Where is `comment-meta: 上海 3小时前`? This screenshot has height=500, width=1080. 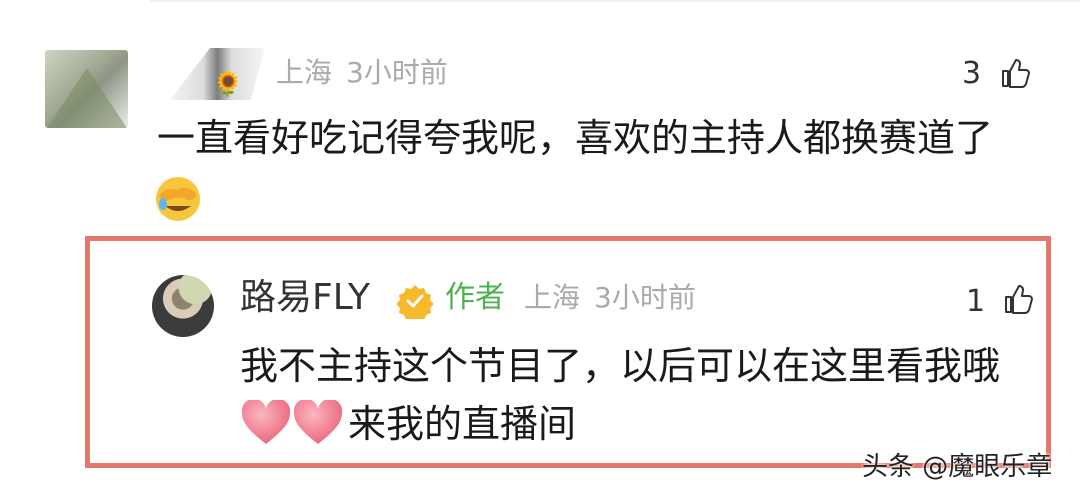
comment-meta: 上海 3小时前 is located at coordinates (362, 73).